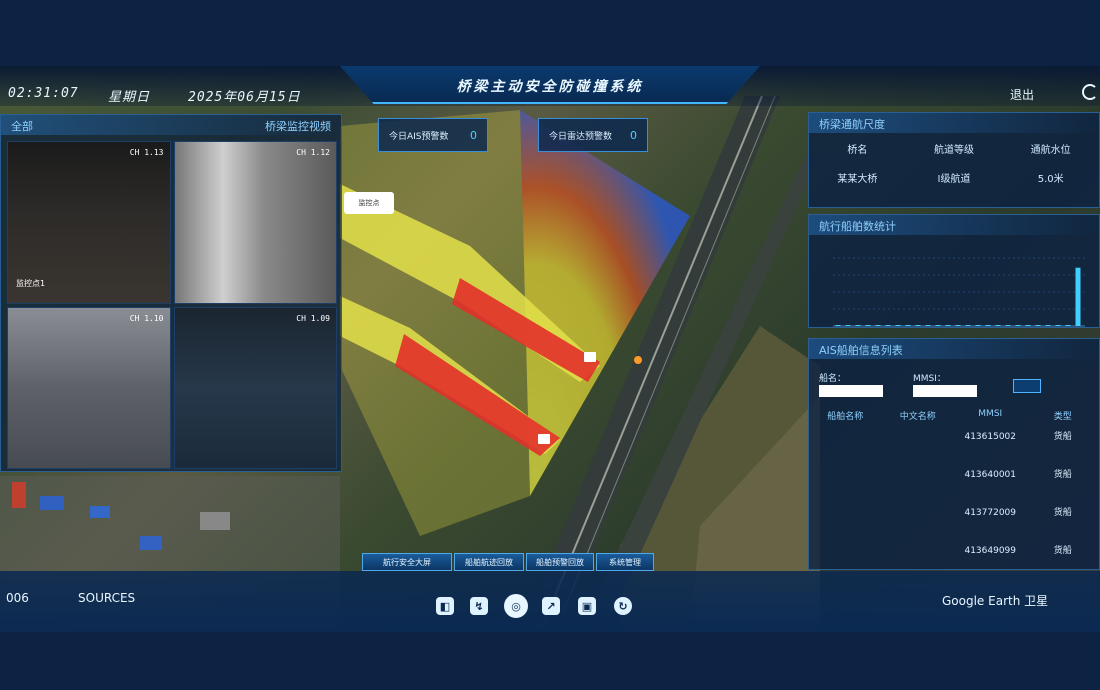 The image size is (1100, 690). I want to click on stat-ais-warnings: 今日AIS预警数 0, so click(433, 135).